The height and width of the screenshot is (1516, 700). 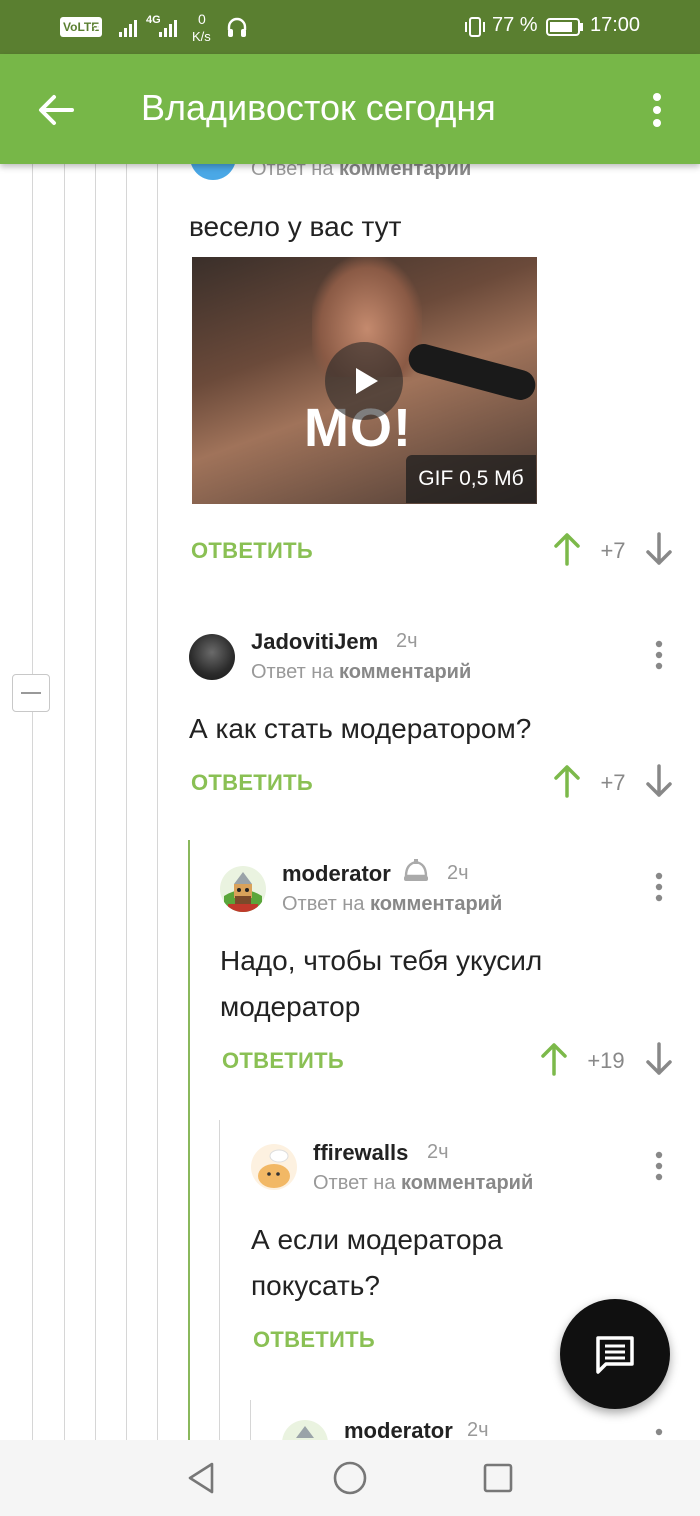 I want to click on active-thread-line, so click(x=189, y=1140).